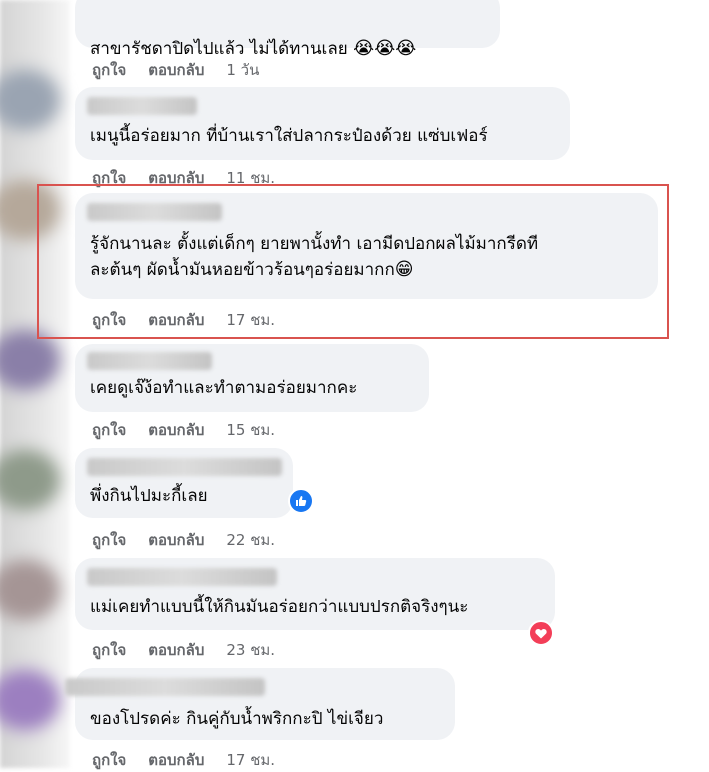 The image size is (709, 772). Describe the element at coordinates (250, 430) in the screenshot. I see `timestamp: 15 ชม.` at that location.